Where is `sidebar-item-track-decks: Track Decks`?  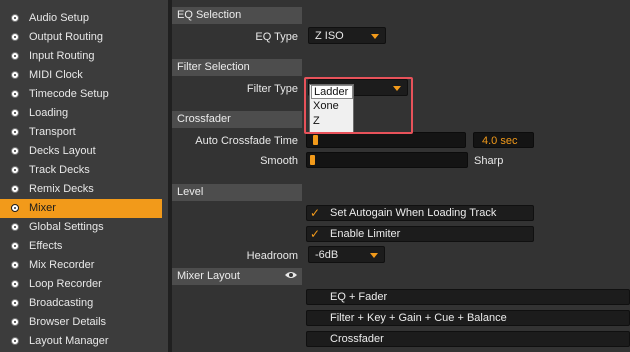 sidebar-item-track-decks: Track Decks is located at coordinates (81, 170).